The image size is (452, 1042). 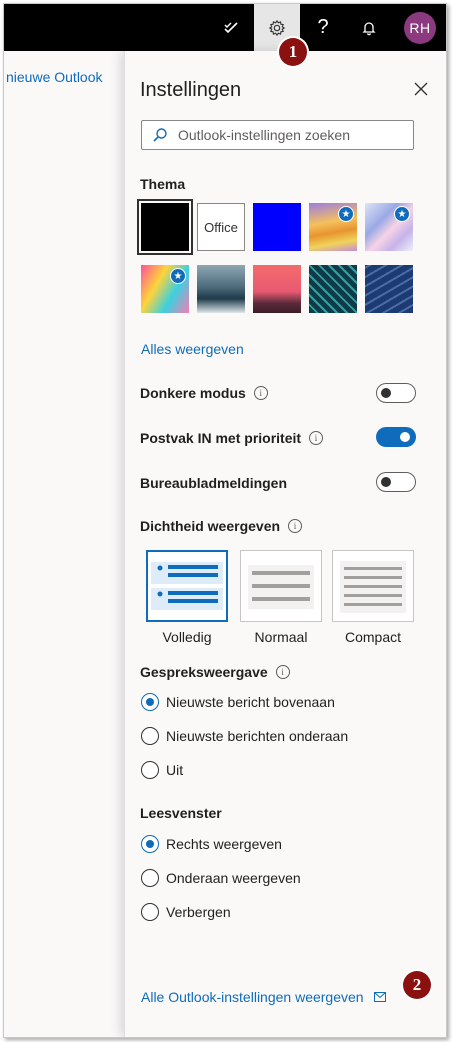 I want to click on avatar: RH, so click(x=420, y=28).